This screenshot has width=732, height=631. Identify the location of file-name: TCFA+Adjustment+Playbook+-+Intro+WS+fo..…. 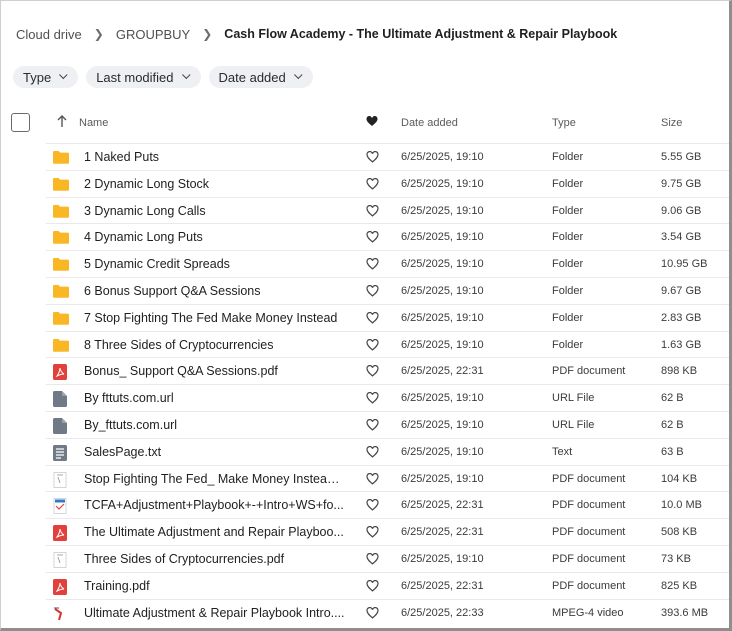
(215, 505).